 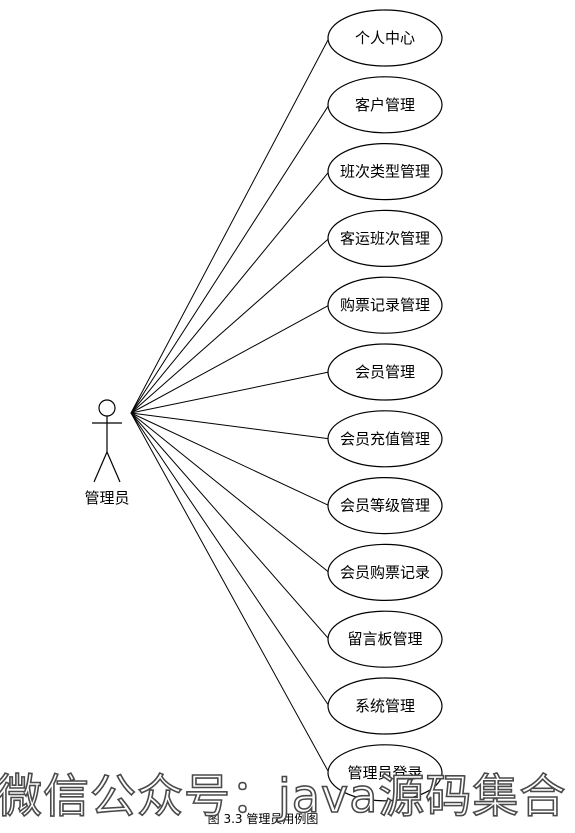 I want to click on use-case: 客运班次管理, so click(x=385, y=238).